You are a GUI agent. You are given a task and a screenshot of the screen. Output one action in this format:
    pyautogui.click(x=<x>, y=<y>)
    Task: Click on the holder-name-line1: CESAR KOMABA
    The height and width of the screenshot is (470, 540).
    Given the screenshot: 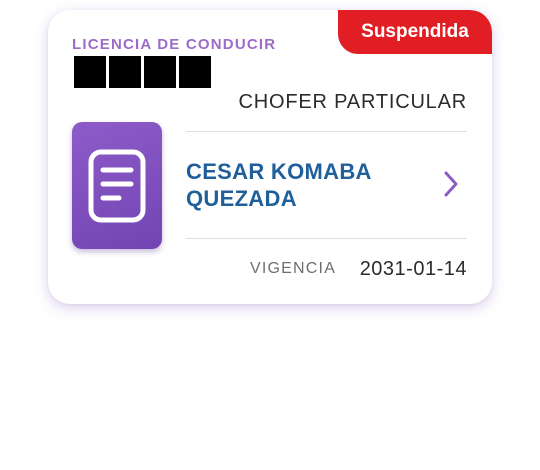 What is the action you would take?
    pyautogui.click(x=279, y=171)
    